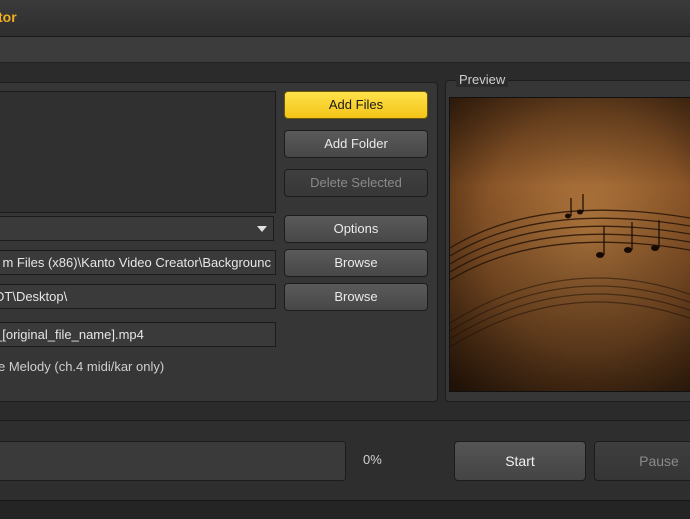 The height and width of the screenshot is (519, 690). I want to click on pause-button: Pause, so click(642, 461).